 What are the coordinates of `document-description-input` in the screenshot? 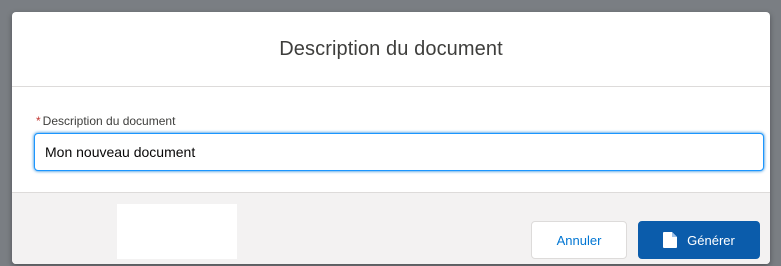 It's located at (399, 152).